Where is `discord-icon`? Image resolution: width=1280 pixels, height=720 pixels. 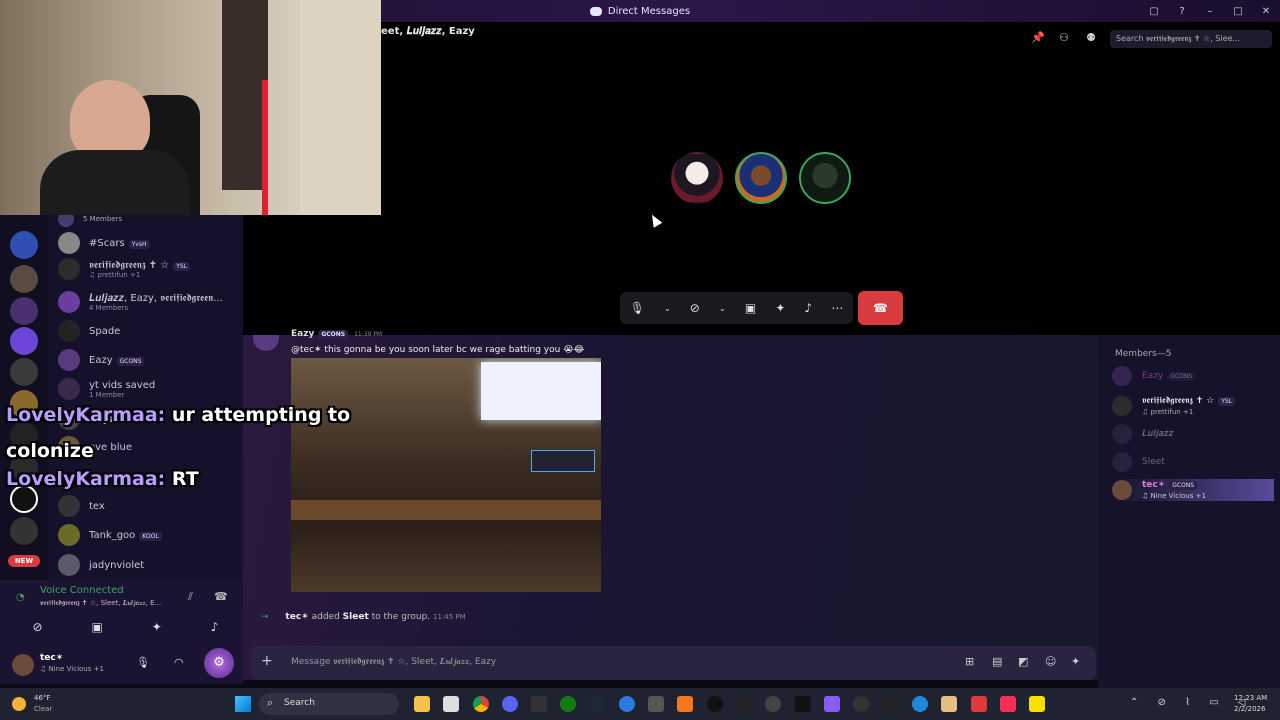
discord-icon is located at coordinates (510, 704).